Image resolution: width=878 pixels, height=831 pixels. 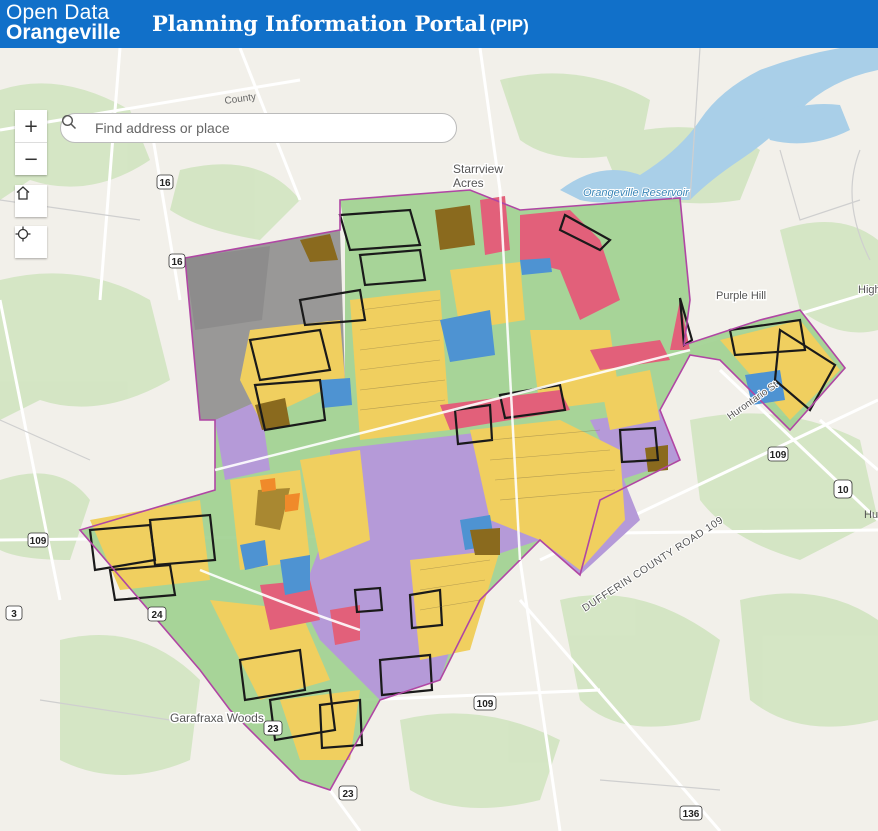 What do you see at coordinates (31, 158) in the screenshot?
I see `zoom-out-button: −` at bounding box center [31, 158].